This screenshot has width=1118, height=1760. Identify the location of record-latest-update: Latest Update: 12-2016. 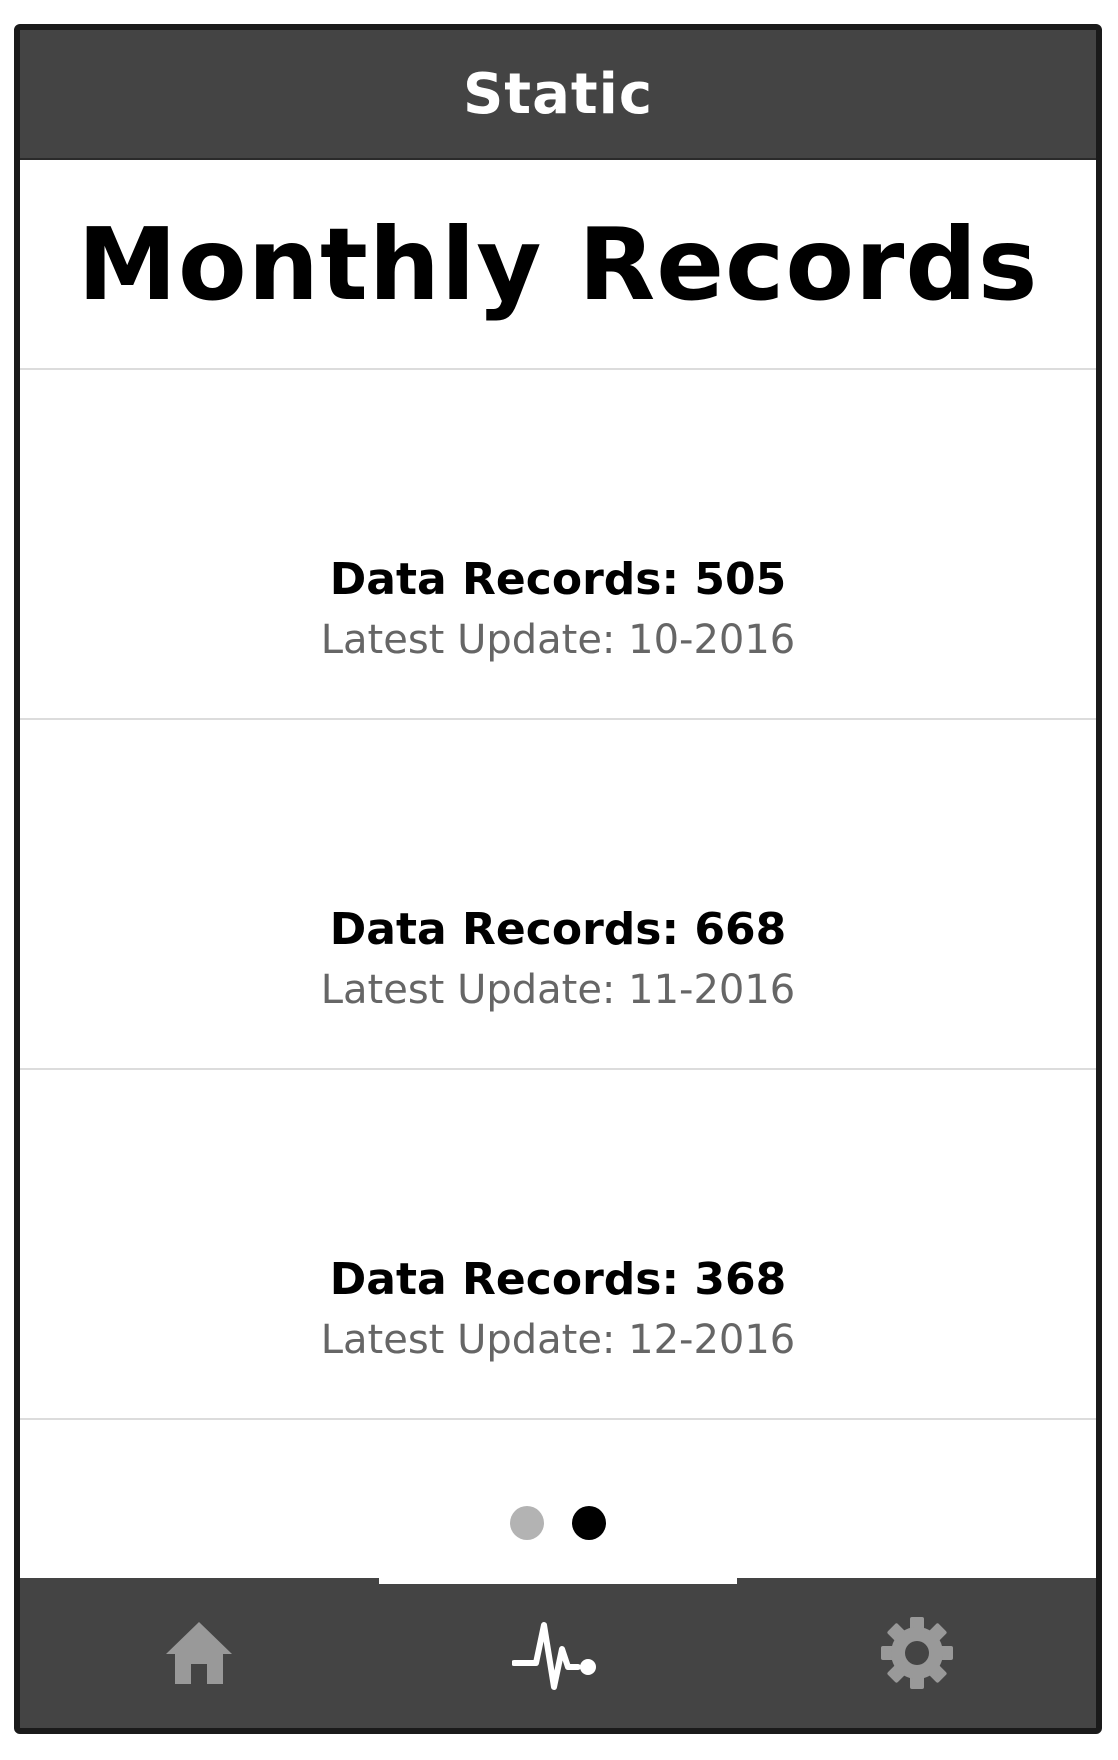
(558, 1340).